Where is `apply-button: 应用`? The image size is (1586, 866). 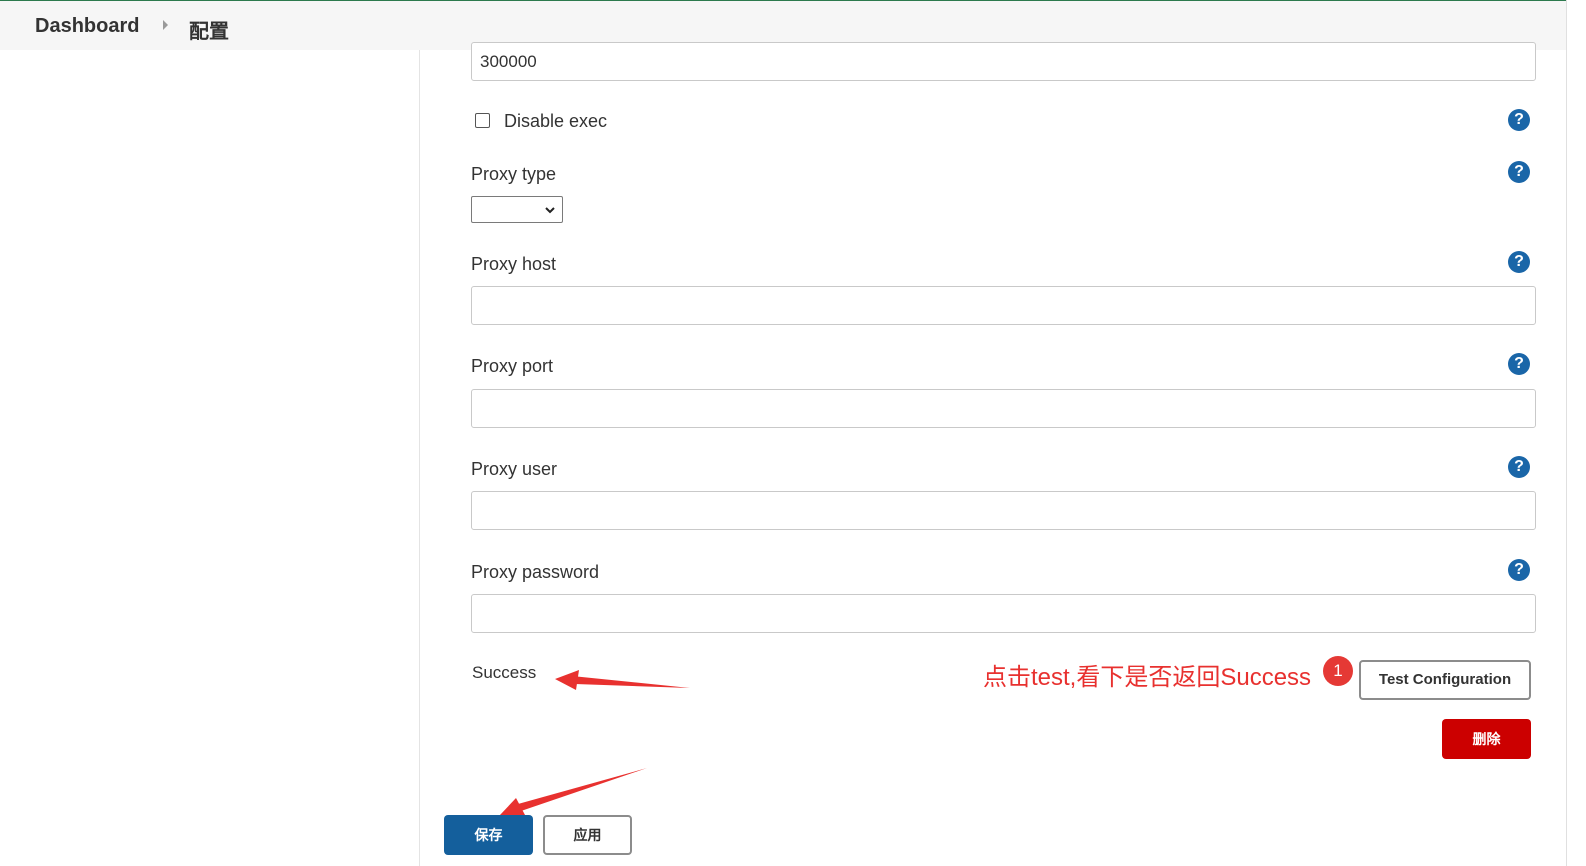 apply-button: 应用 is located at coordinates (587, 835).